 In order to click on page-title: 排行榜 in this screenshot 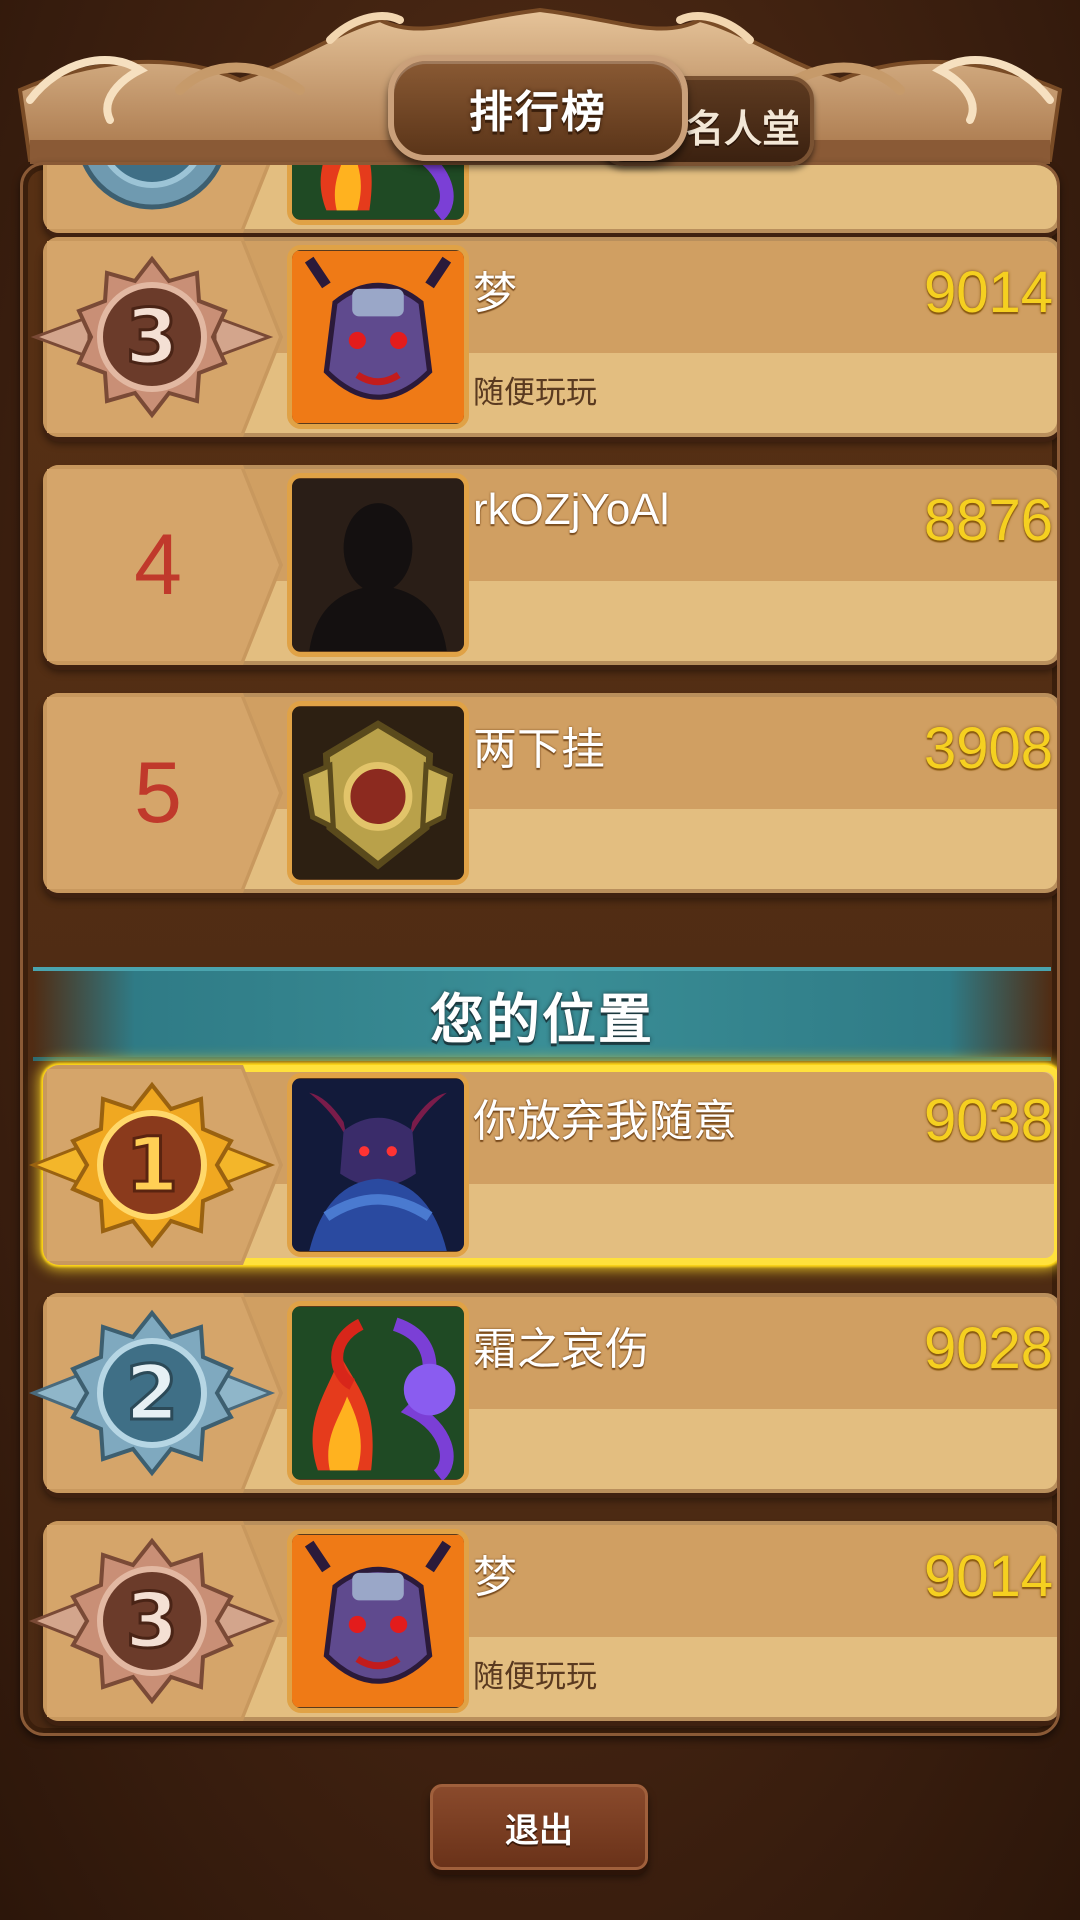, I will do `click(538, 112)`.